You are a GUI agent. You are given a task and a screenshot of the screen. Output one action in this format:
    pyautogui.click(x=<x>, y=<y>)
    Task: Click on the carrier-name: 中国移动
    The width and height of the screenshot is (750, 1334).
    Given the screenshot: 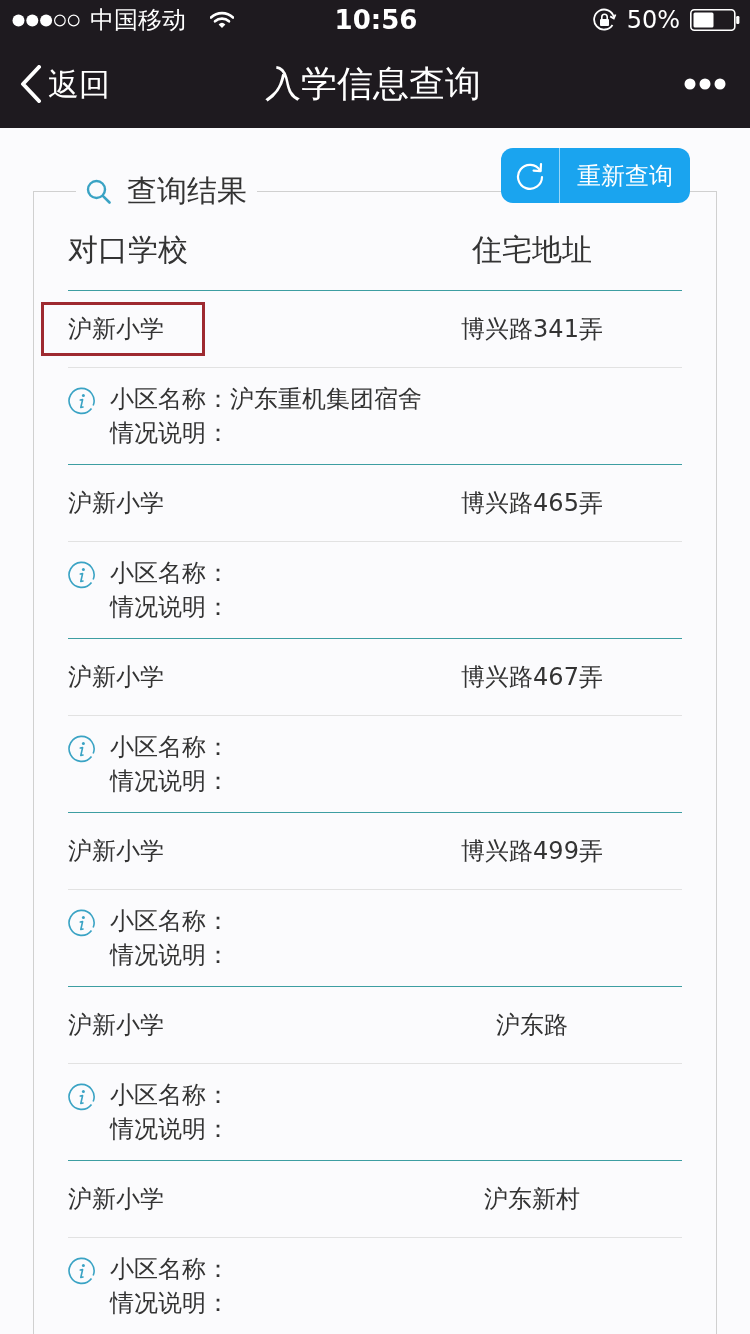 What is the action you would take?
    pyautogui.click(x=138, y=20)
    